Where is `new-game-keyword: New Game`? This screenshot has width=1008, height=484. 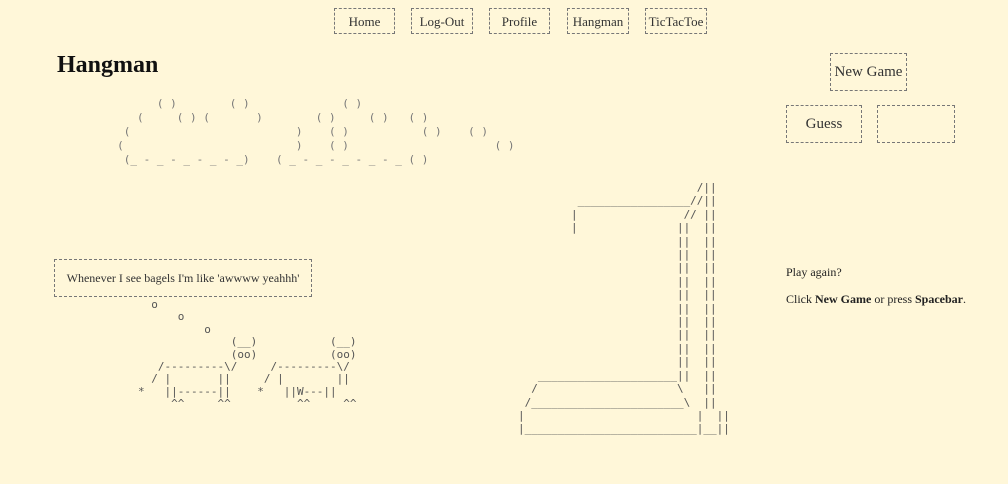 new-game-keyword: New Game is located at coordinates (843, 299).